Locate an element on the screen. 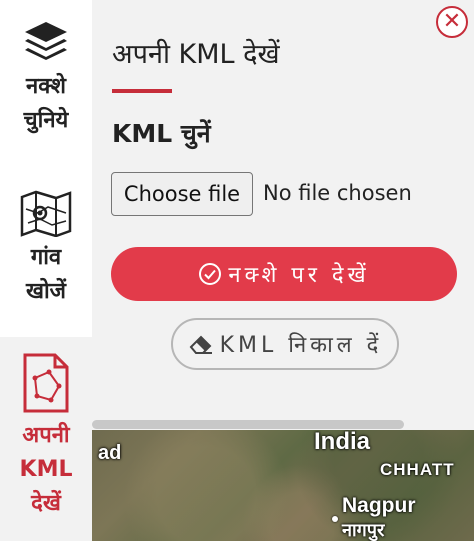 This screenshot has width=474, height=541. remove-kml-button: KML निकाल दें is located at coordinates (285, 344).